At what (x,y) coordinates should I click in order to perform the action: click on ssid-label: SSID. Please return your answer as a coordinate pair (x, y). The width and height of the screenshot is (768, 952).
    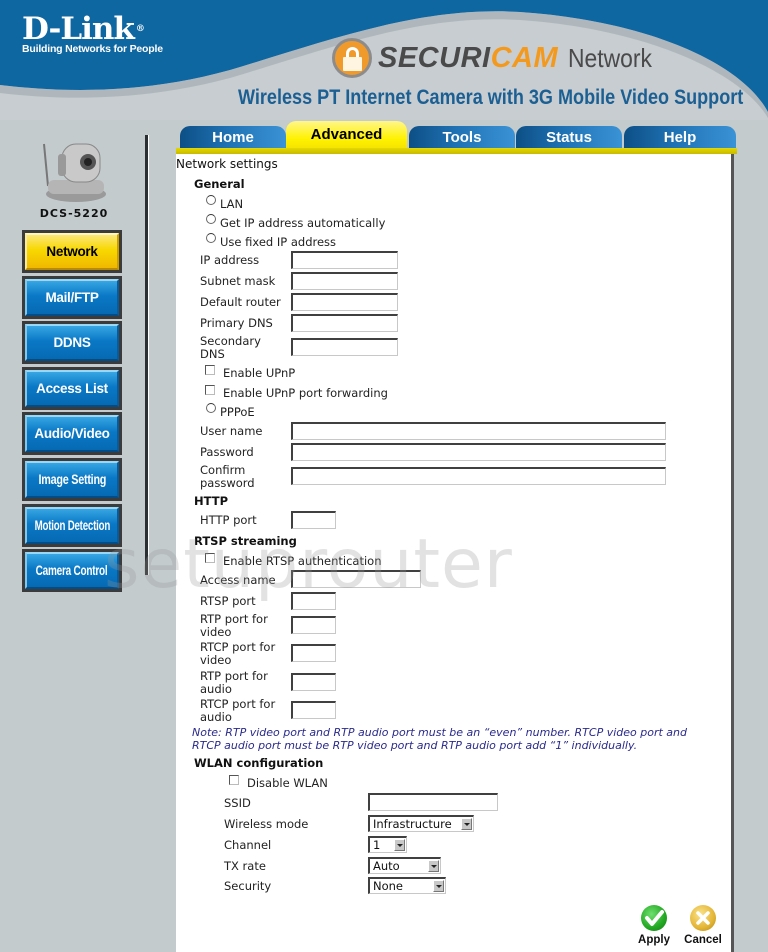
    Looking at the image, I should click on (237, 803).